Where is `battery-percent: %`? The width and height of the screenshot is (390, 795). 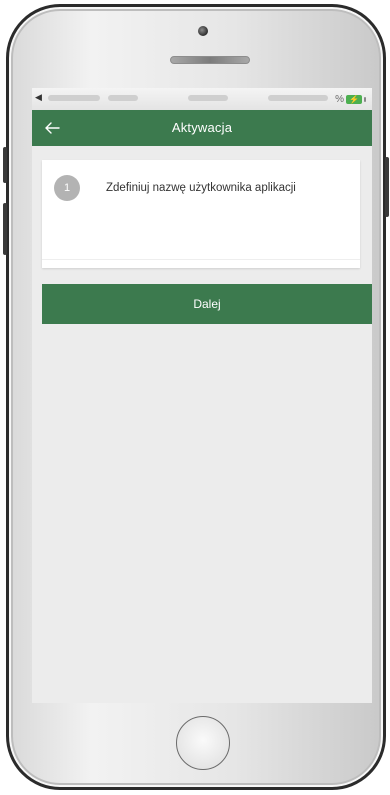
battery-percent: % is located at coordinates (339, 99).